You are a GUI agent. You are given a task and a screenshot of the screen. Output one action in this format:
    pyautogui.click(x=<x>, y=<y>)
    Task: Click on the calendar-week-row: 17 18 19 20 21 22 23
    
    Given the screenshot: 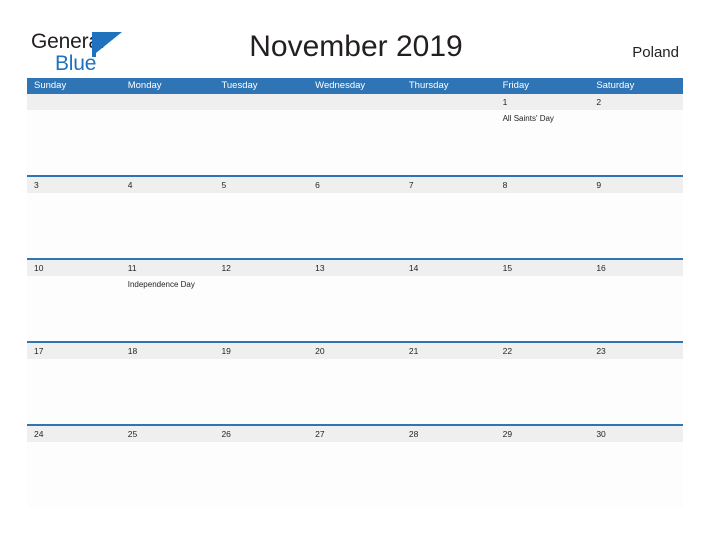 What is the action you would take?
    pyautogui.click(x=355, y=382)
    